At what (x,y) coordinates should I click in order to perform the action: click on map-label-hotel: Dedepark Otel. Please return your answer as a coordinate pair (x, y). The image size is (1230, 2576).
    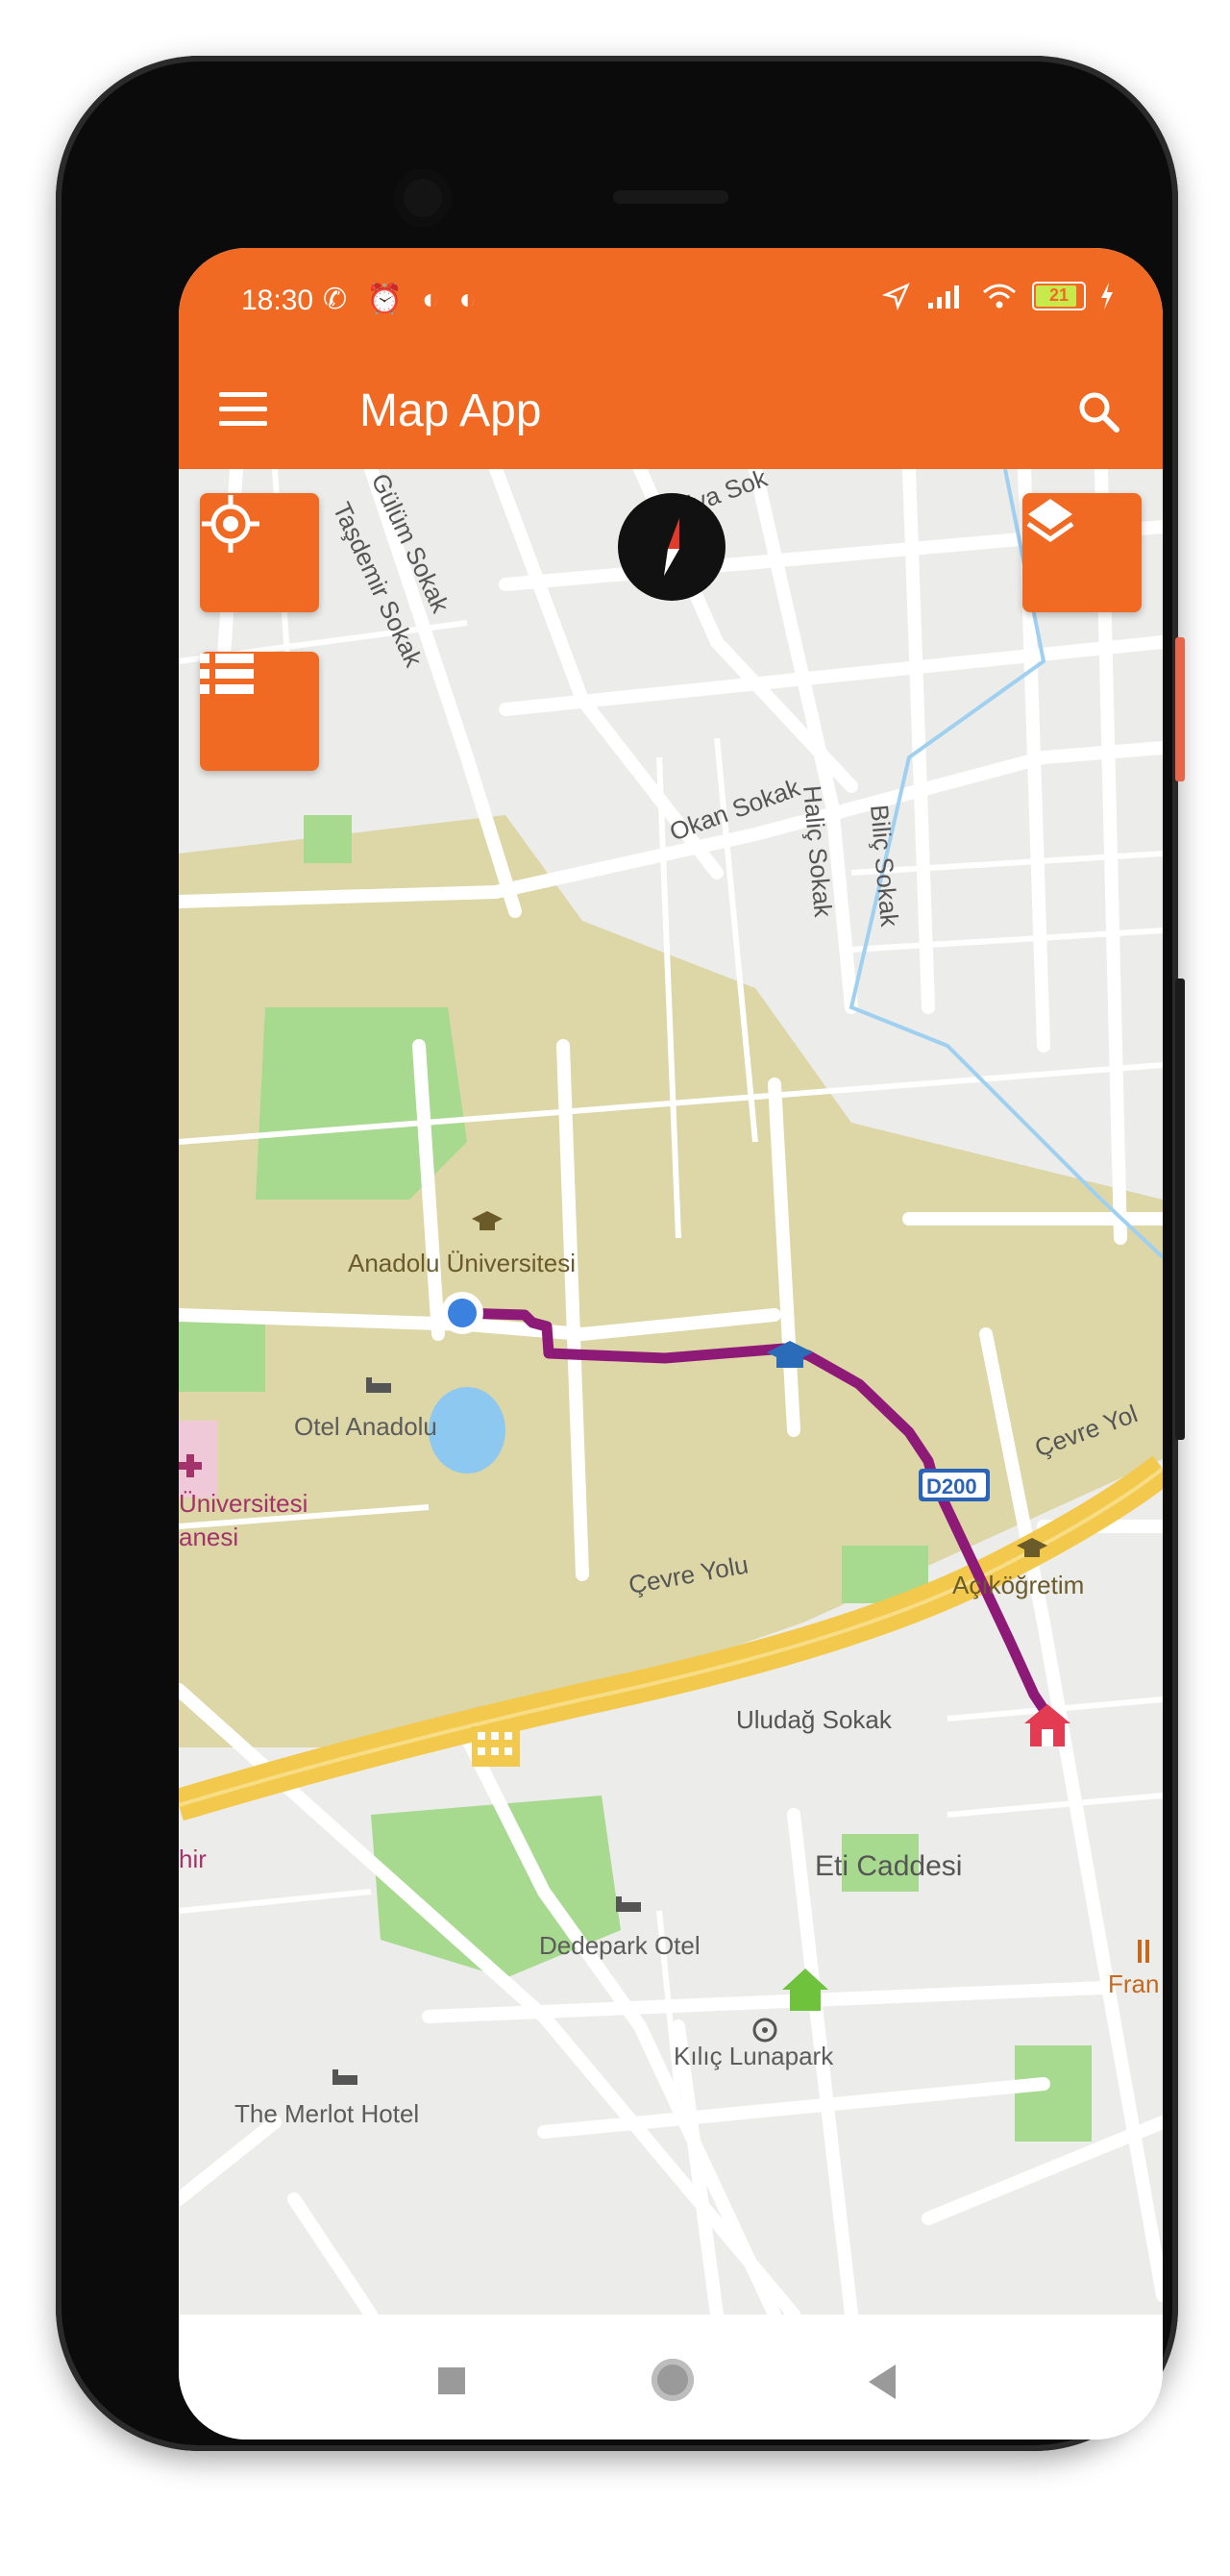
    Looking at the image, I should click on (620, 1945).